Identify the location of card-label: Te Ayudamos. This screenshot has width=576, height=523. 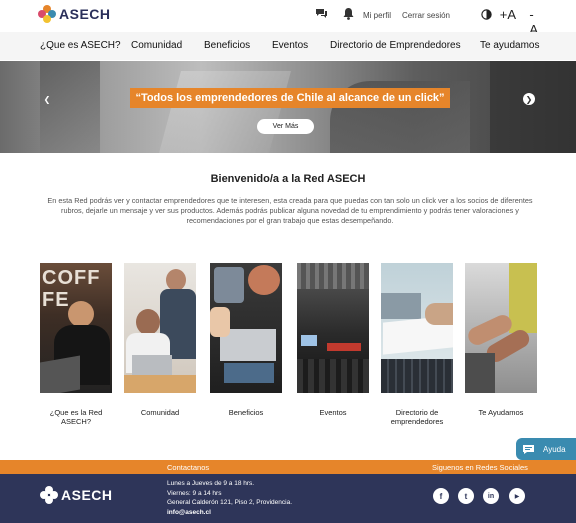
(501, 412).